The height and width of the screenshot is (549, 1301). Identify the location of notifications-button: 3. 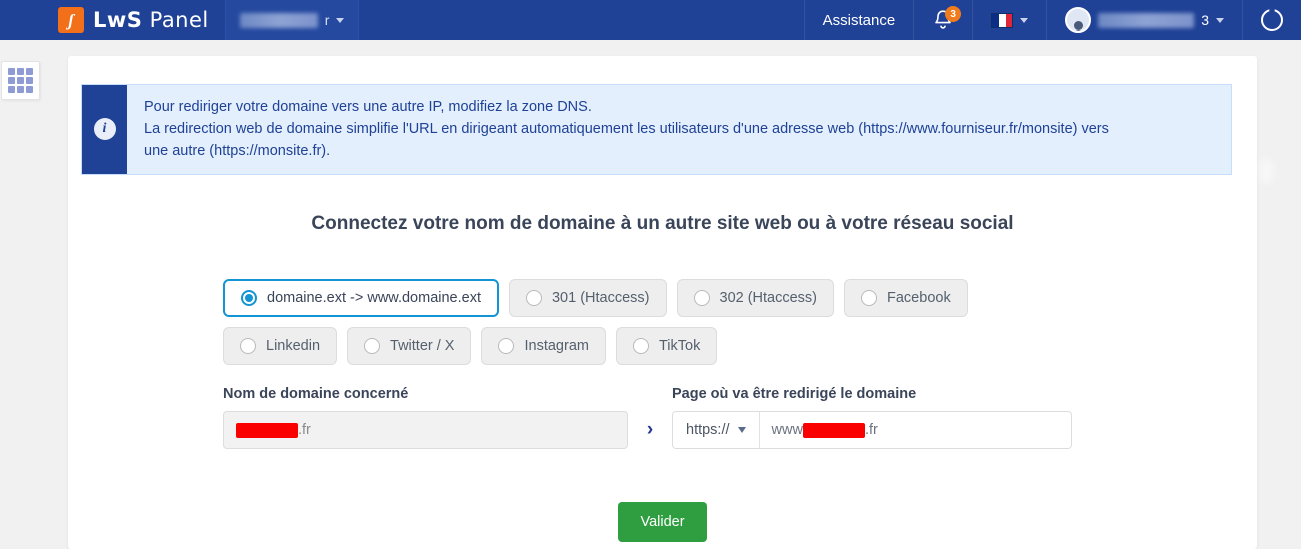
(942, 20).